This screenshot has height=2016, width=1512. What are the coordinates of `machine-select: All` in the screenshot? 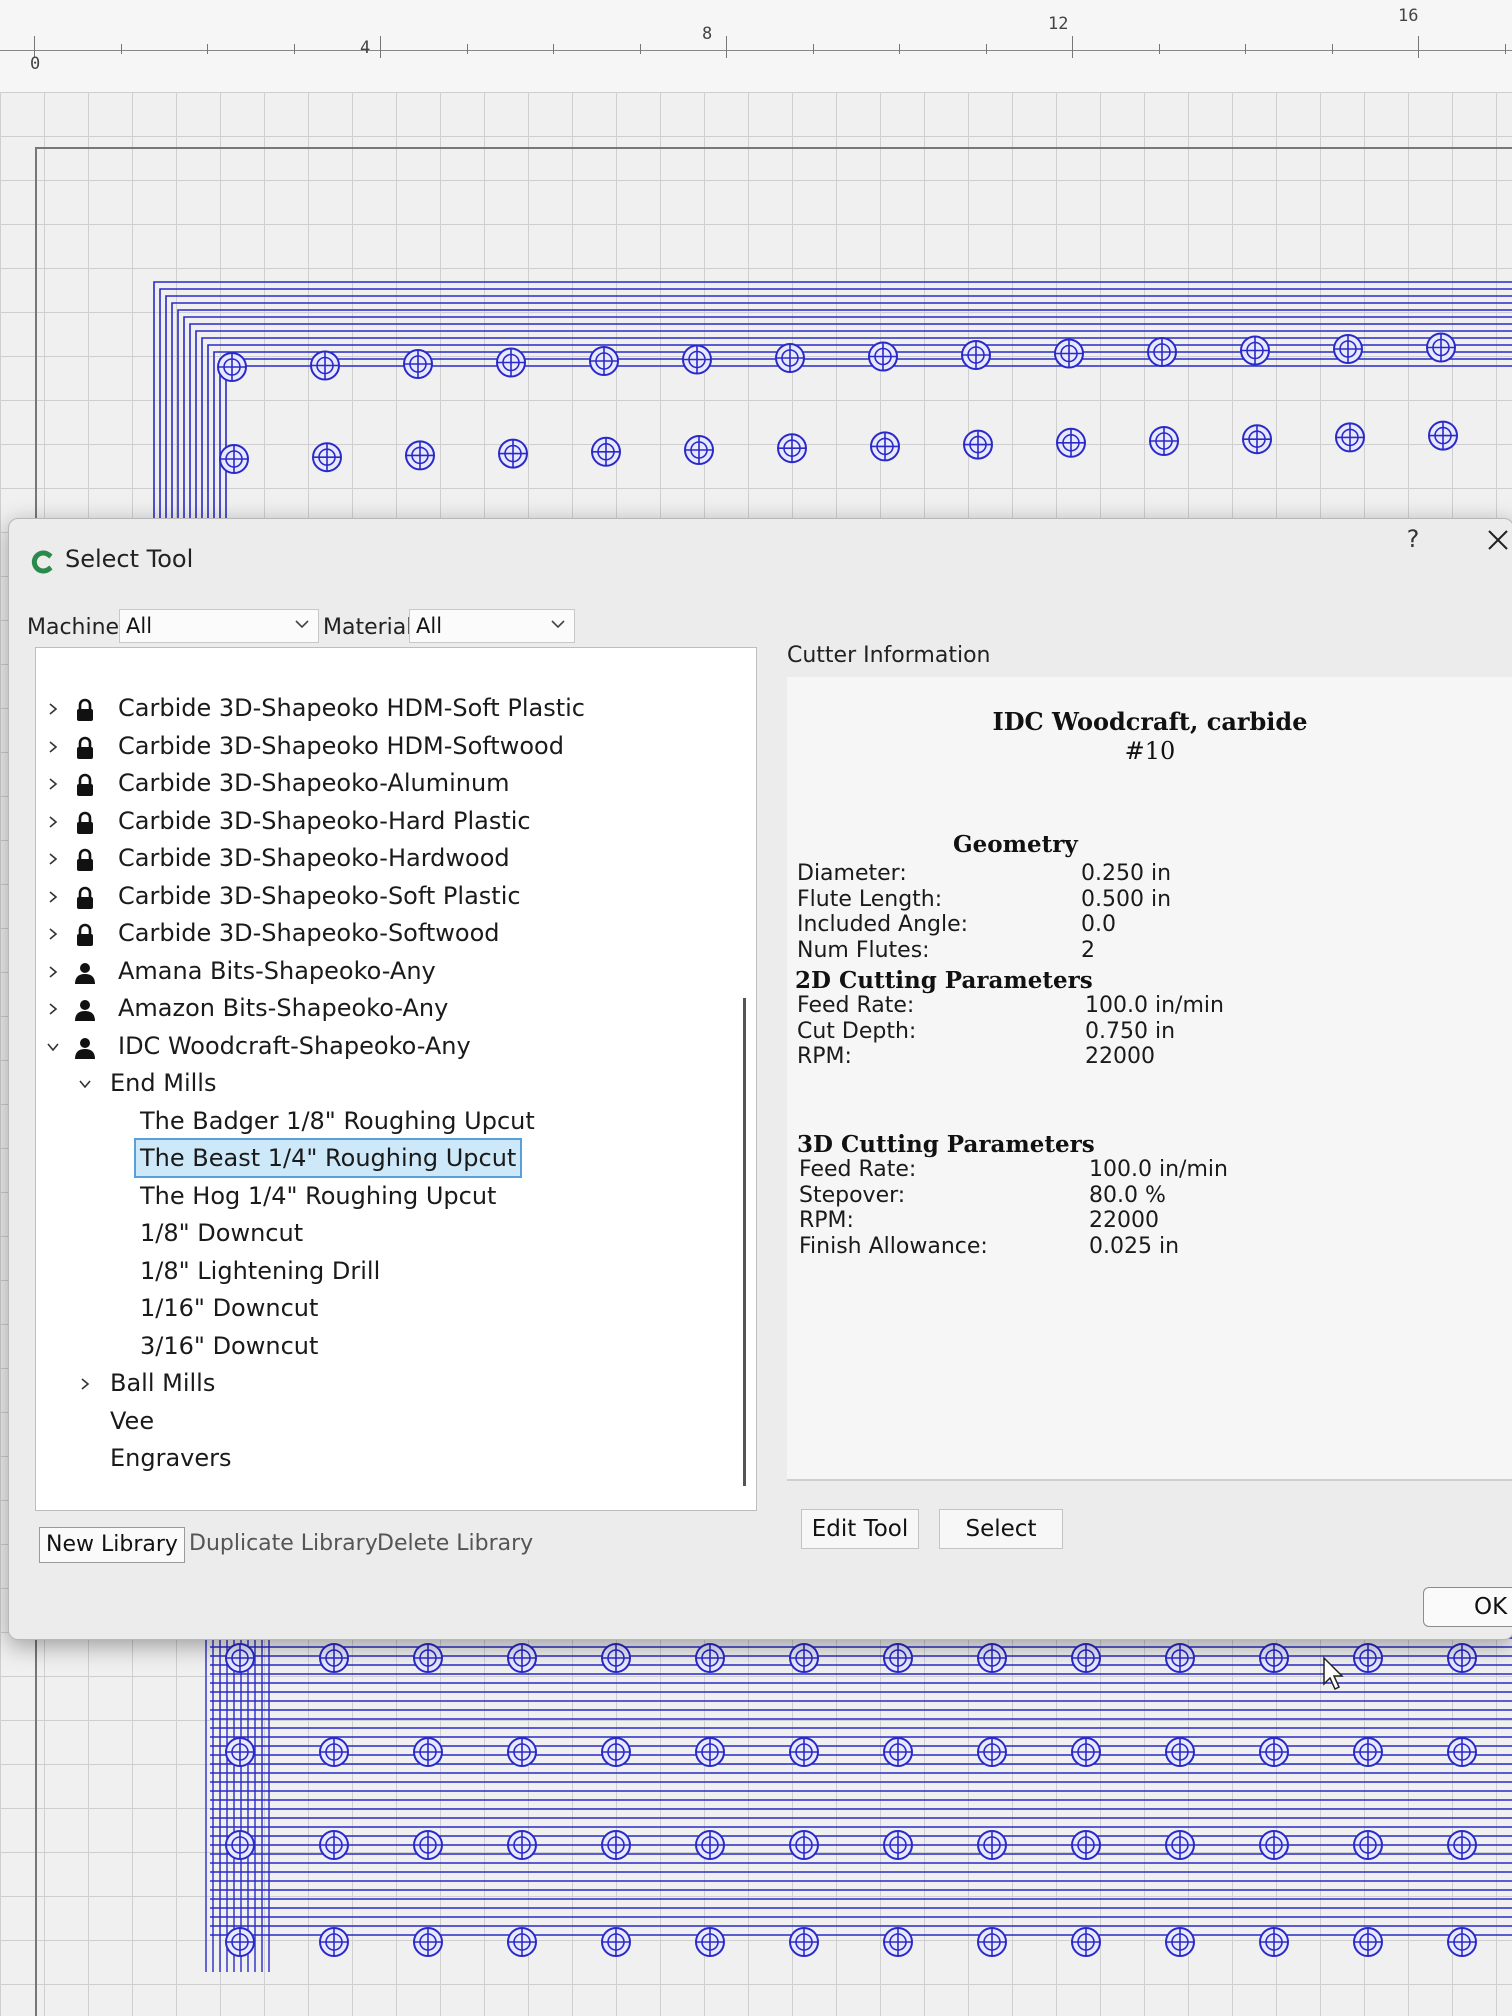 It's located at (219, 626).